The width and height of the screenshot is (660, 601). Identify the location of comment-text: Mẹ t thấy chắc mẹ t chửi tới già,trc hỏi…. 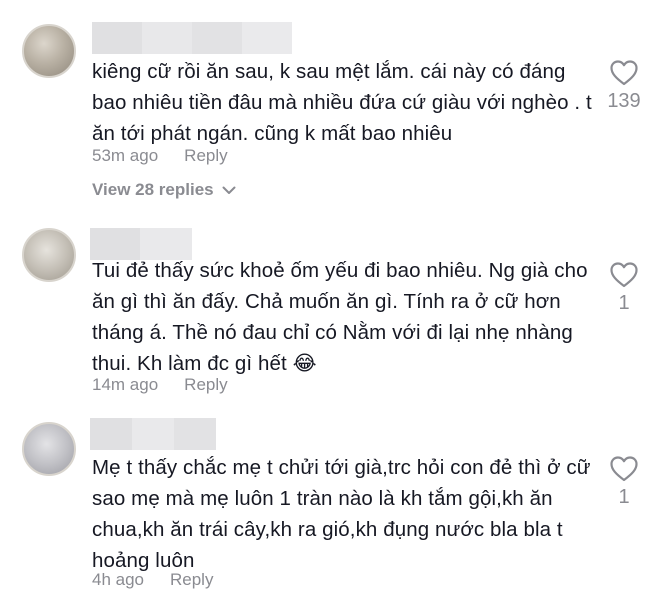
(341, 514).